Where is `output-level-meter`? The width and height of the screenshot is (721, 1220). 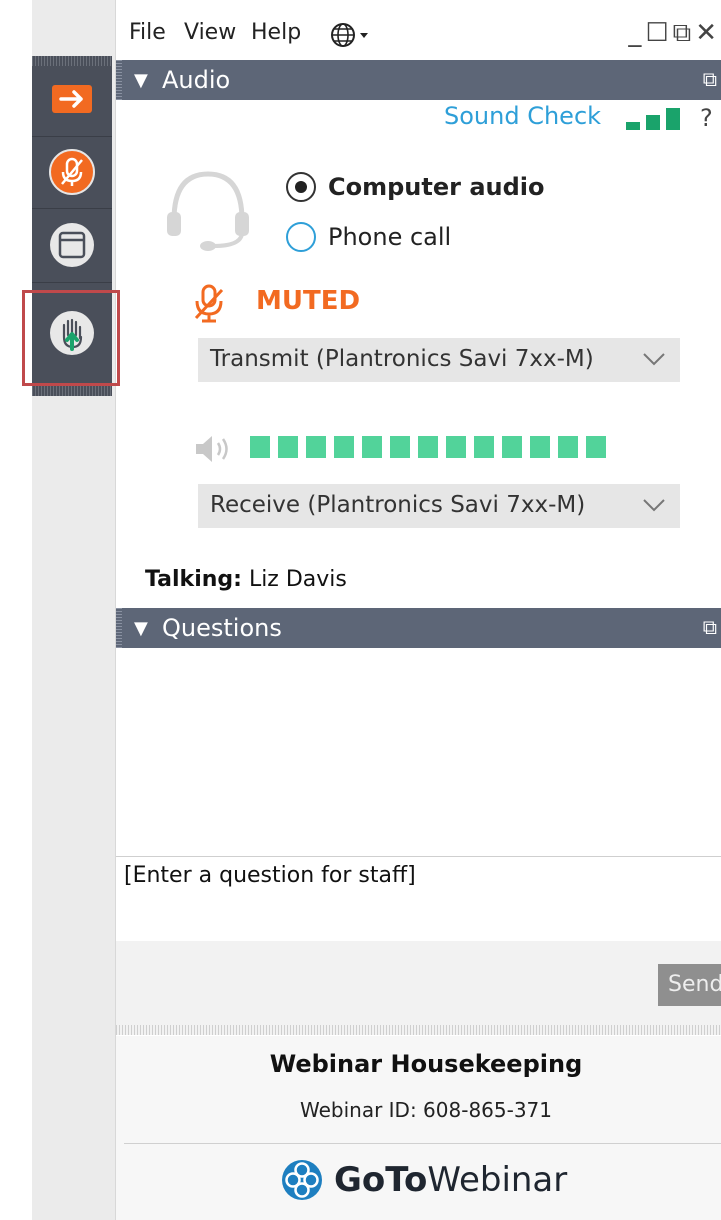 output-level-meter is located at coordinates (428, 447).